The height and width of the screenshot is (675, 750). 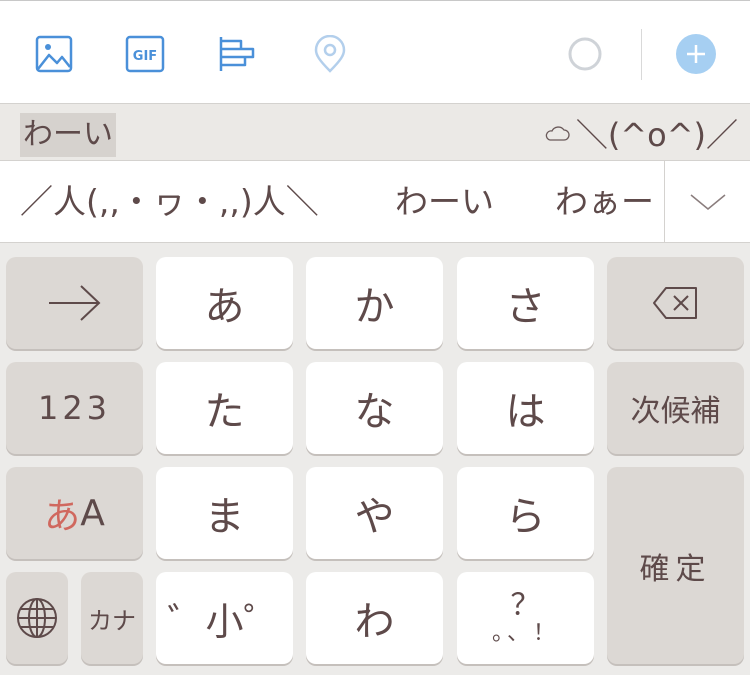 What do you see at coordinates (92, 513) in the screenshot?
I see `latin-mode-label: A` at bounding box center [92, 513].